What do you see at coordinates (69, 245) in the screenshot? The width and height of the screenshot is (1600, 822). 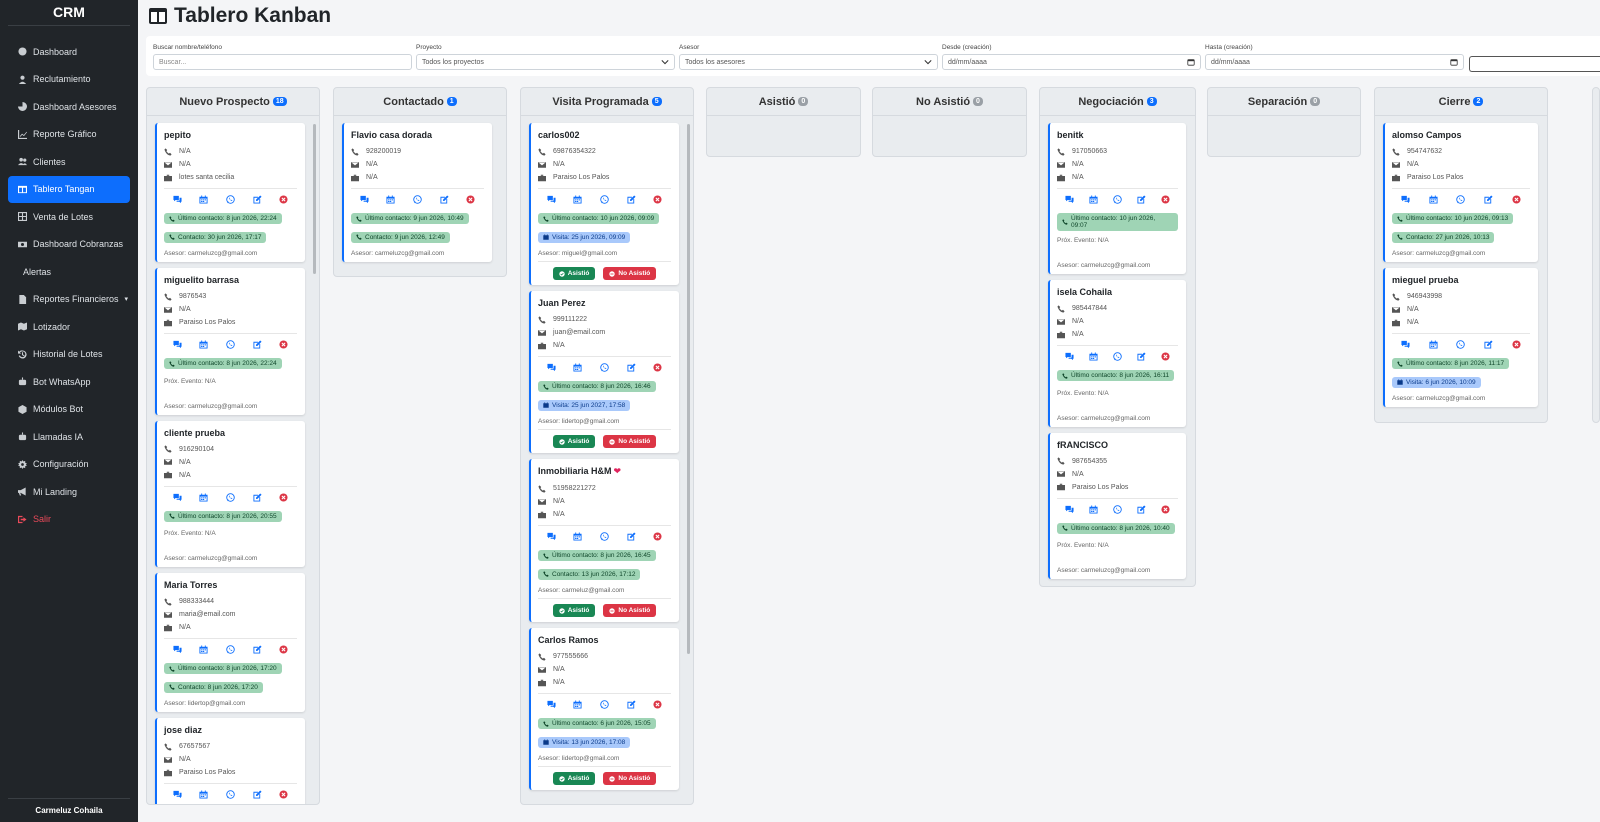 I see `sidebar-item-dashboard-cobranzas: Dashboard Cobranzas` at bounding box center [69, 245].